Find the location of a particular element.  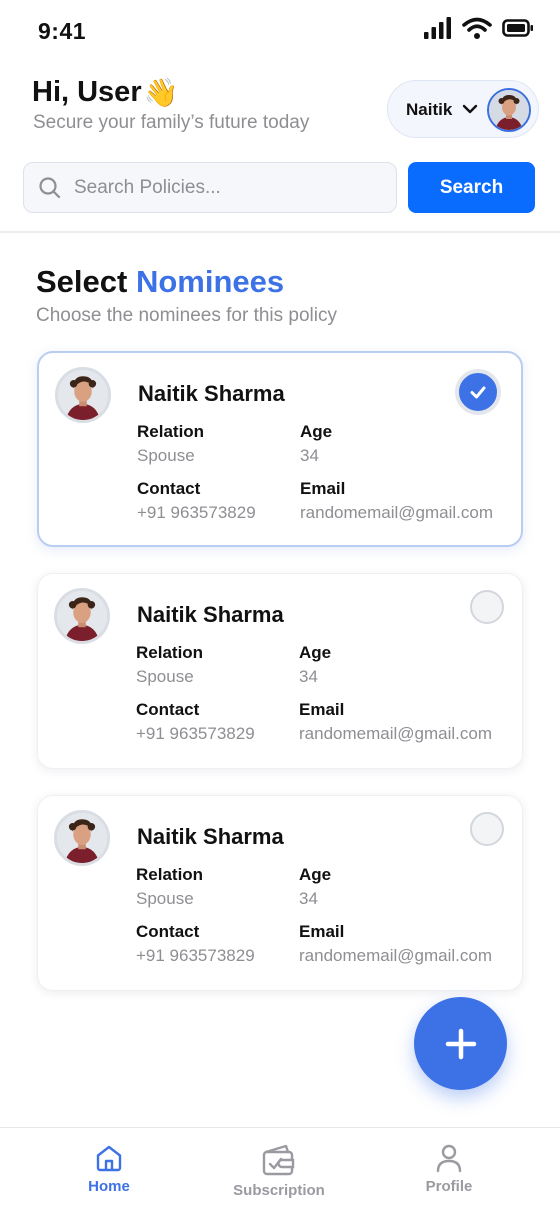

nav-label-home: Home is located at coordinates (109, 1186).